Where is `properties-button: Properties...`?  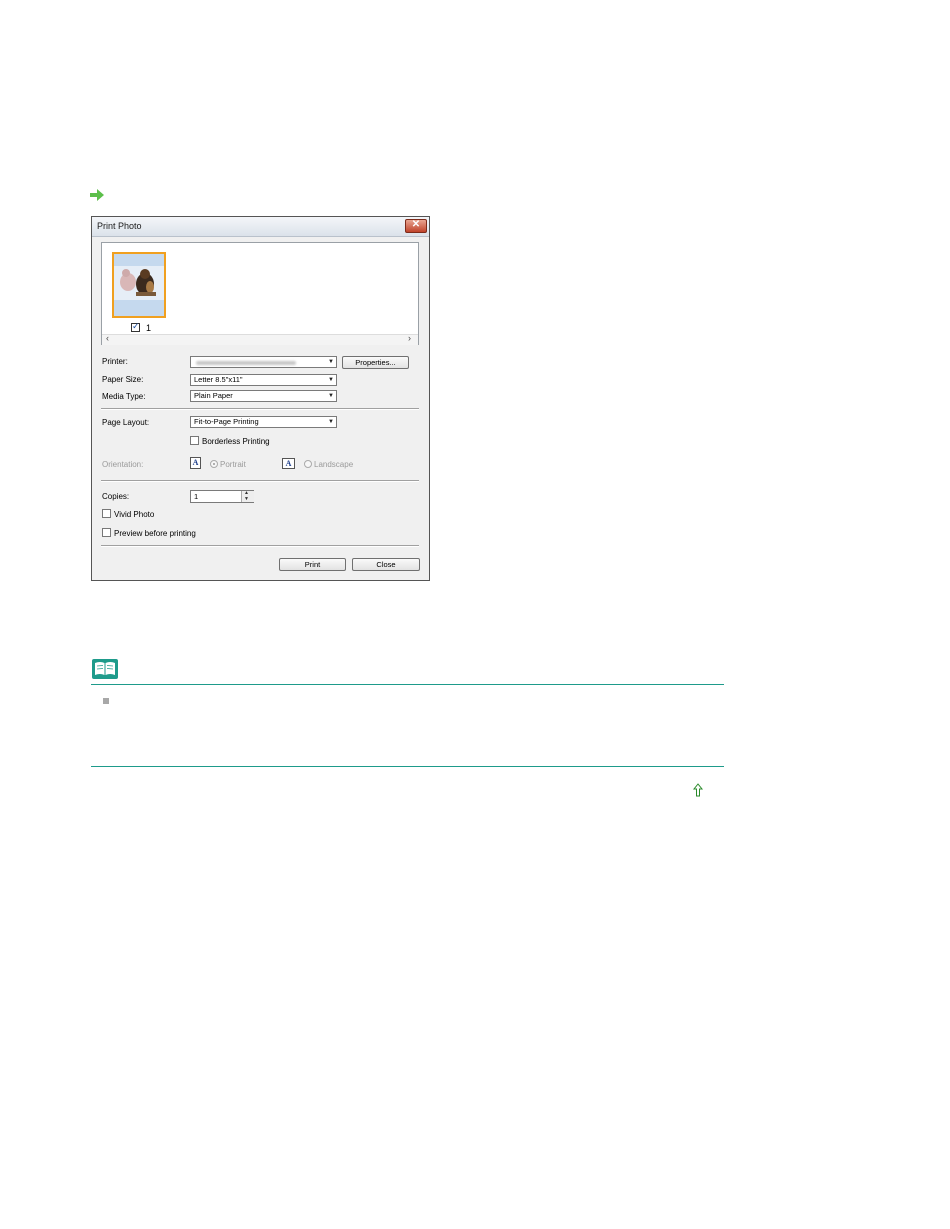
properties-button: Properties... is located at coordinates (375, 362).